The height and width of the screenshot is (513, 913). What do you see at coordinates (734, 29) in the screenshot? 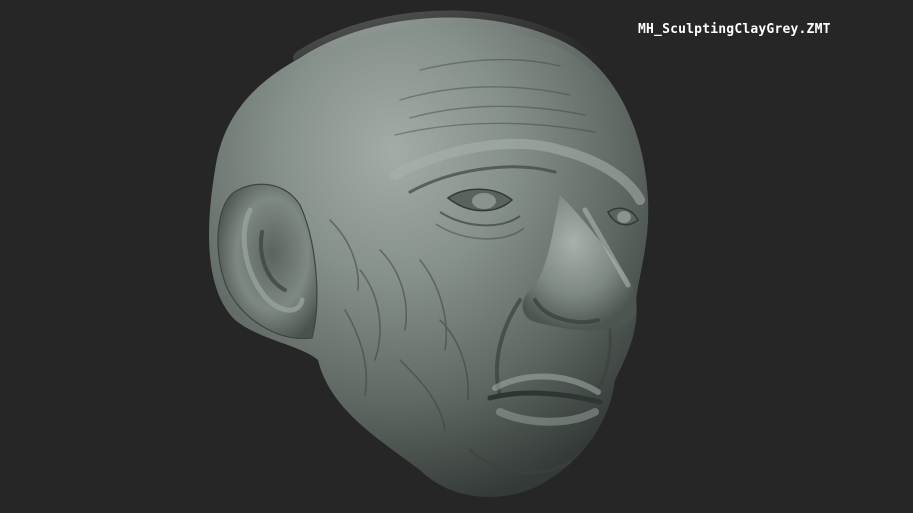
I see `material-name-label: MH_SculptingClayGrey.ZMT` at bounding box center [734, 29].